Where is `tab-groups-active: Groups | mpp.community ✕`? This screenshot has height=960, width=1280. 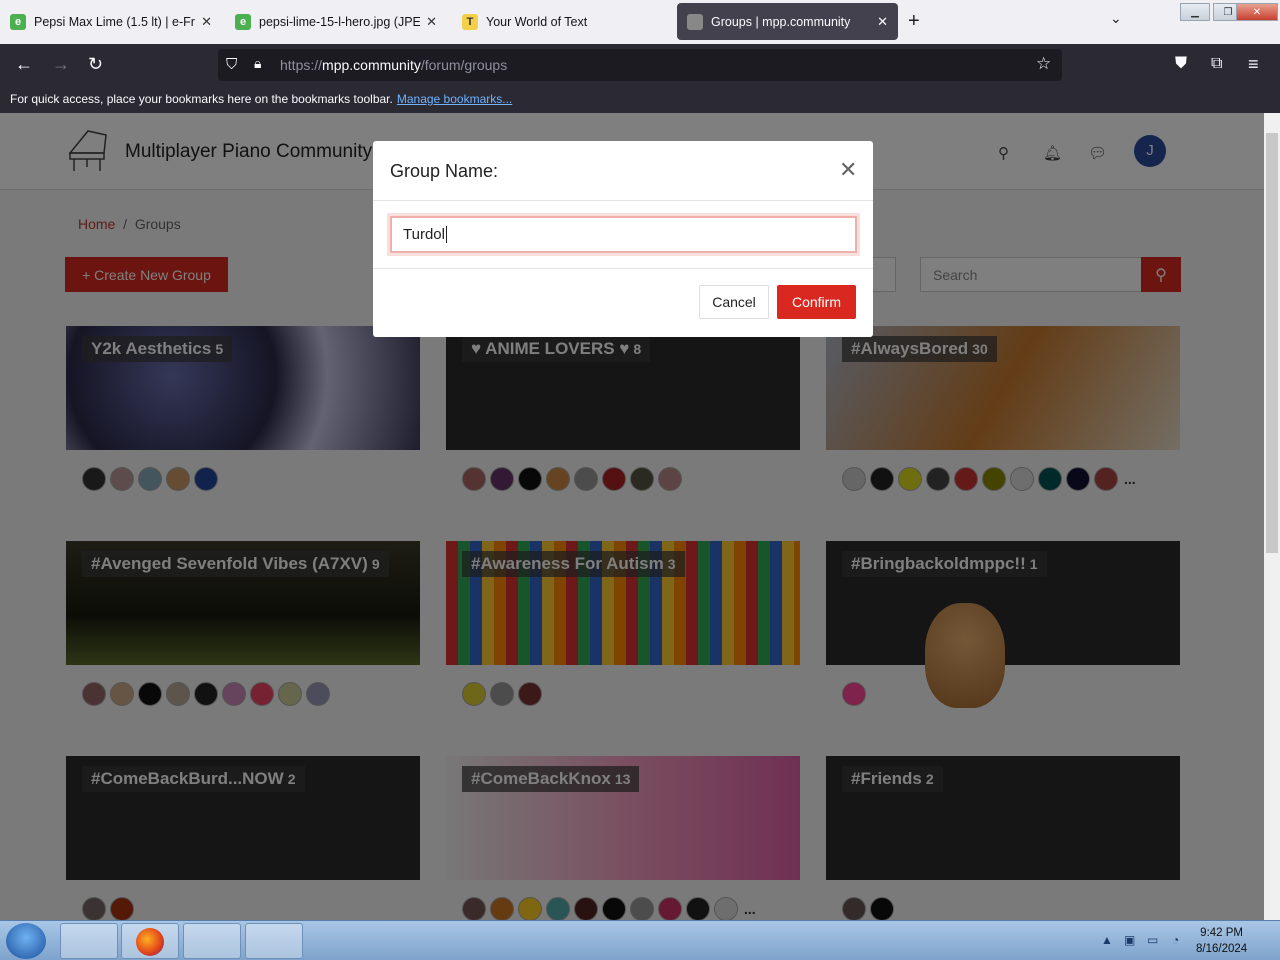 tab-groups-active: Groups | mpp.community ✕ is located at coordinates (787, 21).